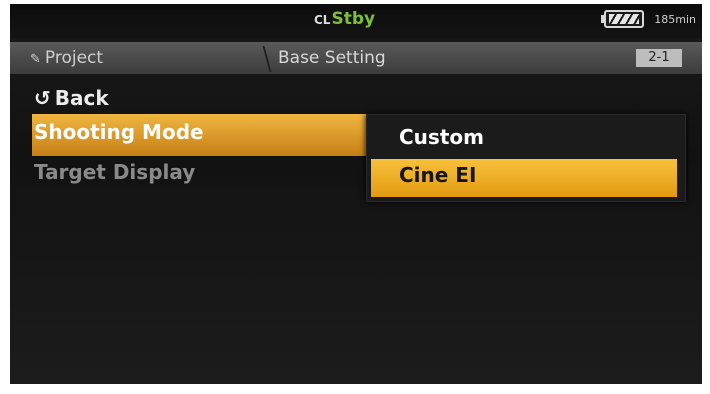  I want to click on status-bar: CLStby 185min, so click(356, 21).